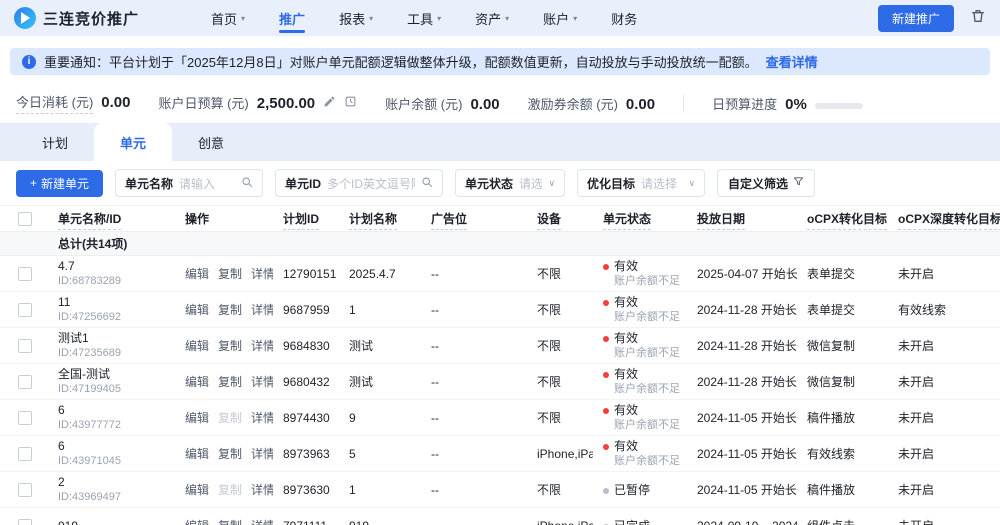 The height and width of the screenshot is (525, 1000). I want to click on unit-name-cell: 2 ID:43969497, so click(111, 489).